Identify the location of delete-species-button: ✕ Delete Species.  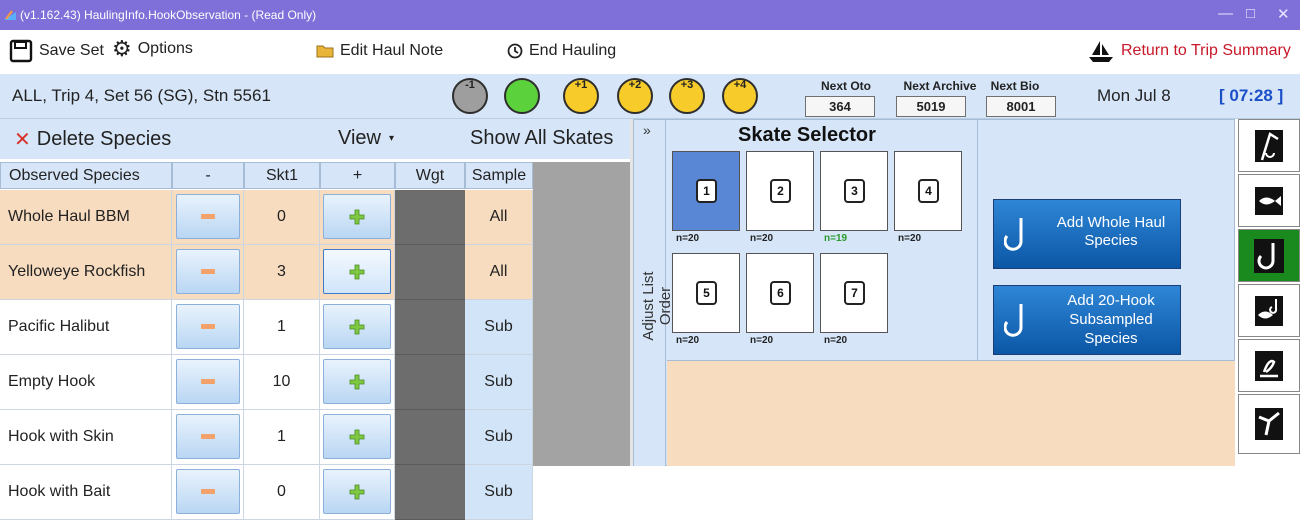
(92, 139).